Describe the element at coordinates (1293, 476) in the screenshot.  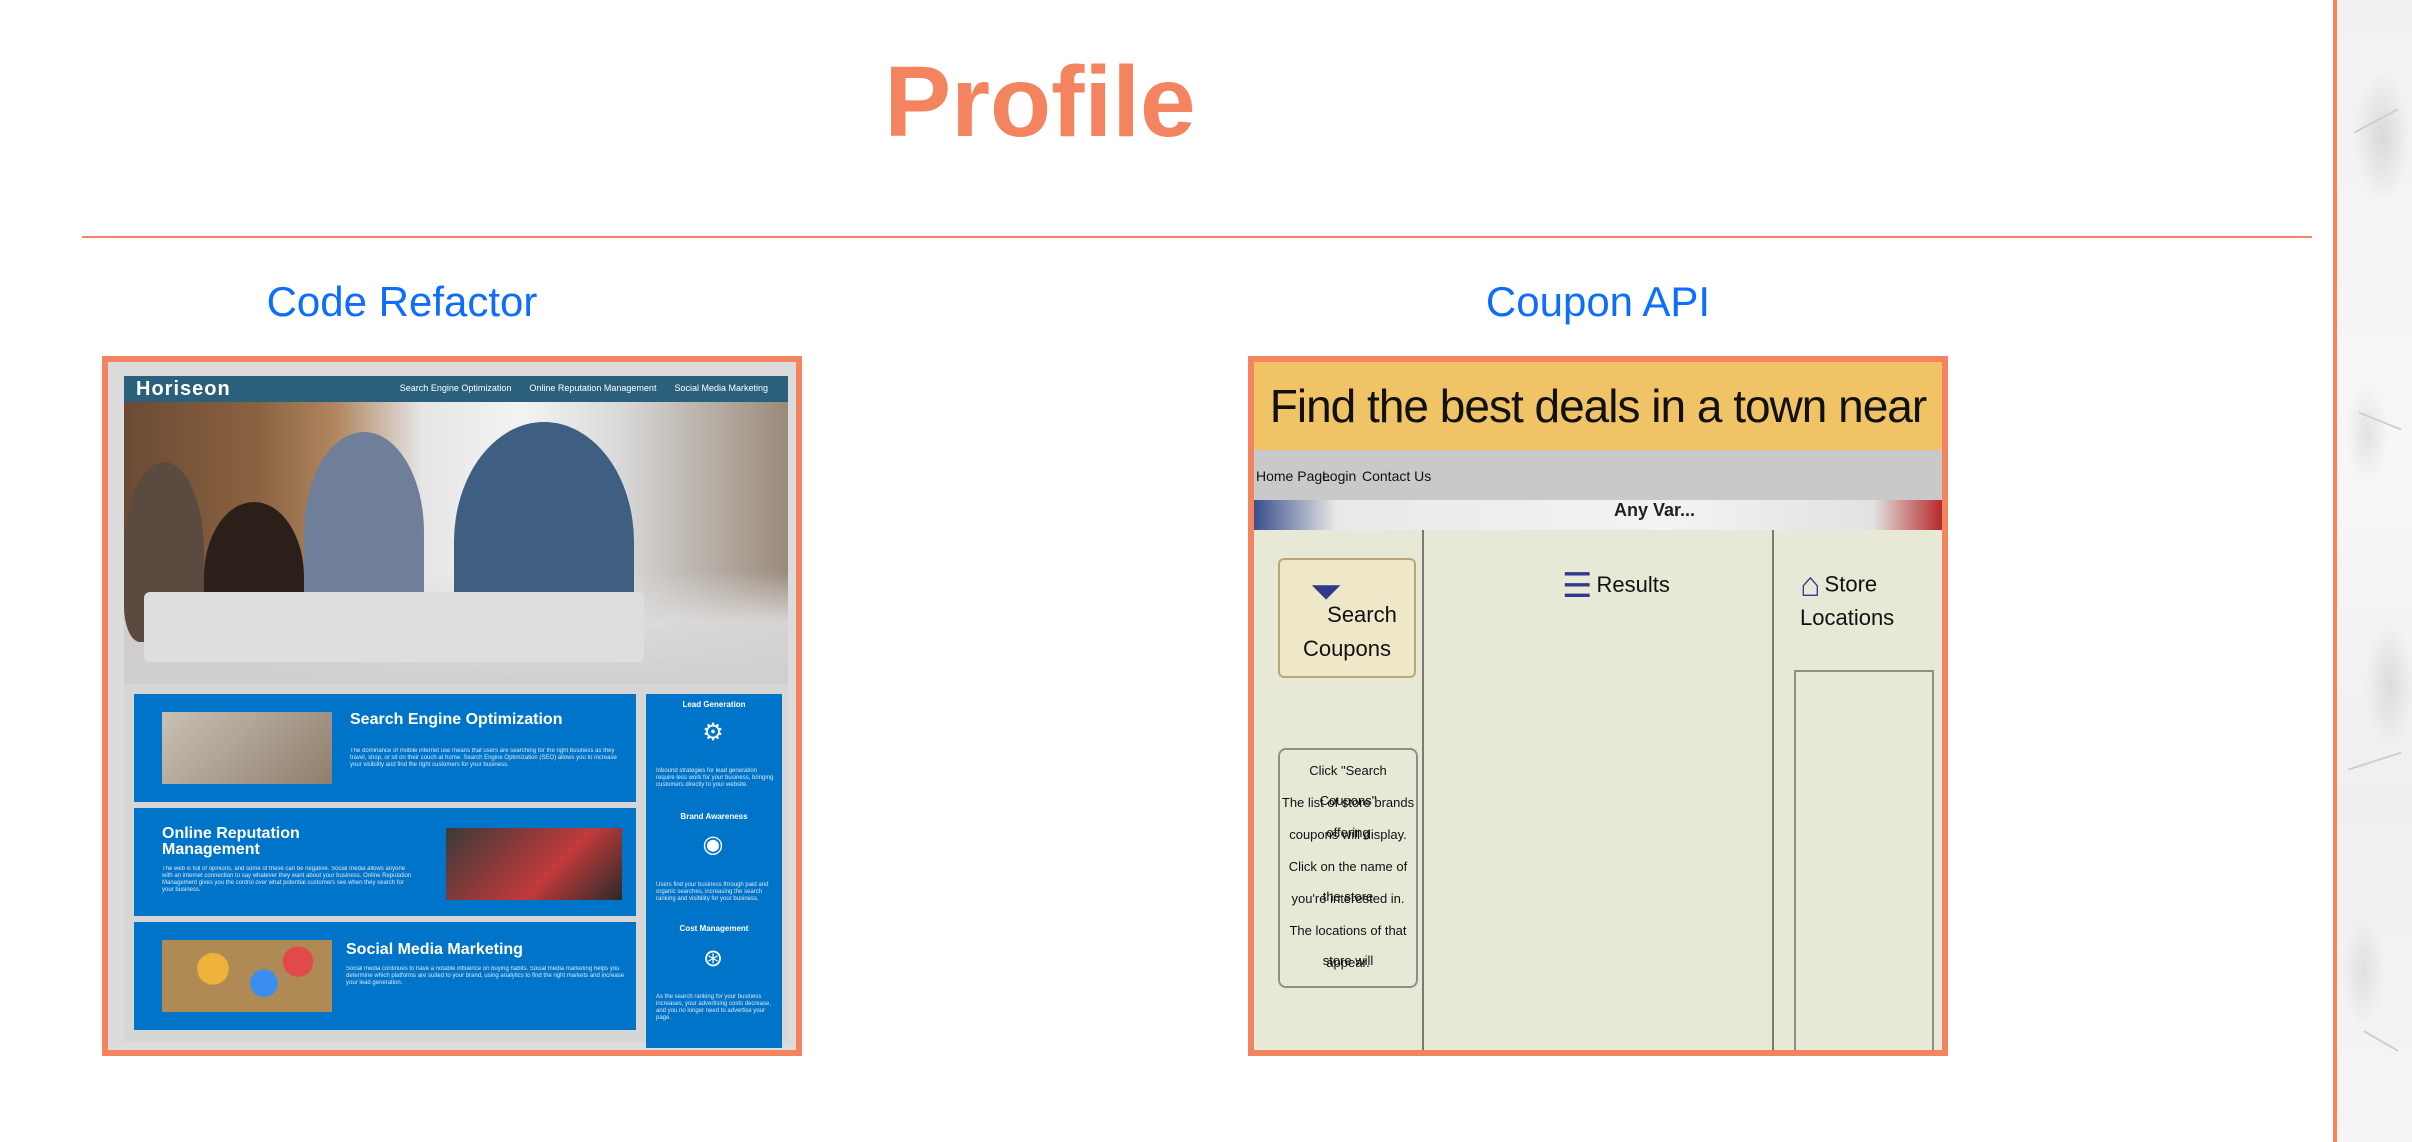
I see `coupon-nav-home: Home Page` at that location.